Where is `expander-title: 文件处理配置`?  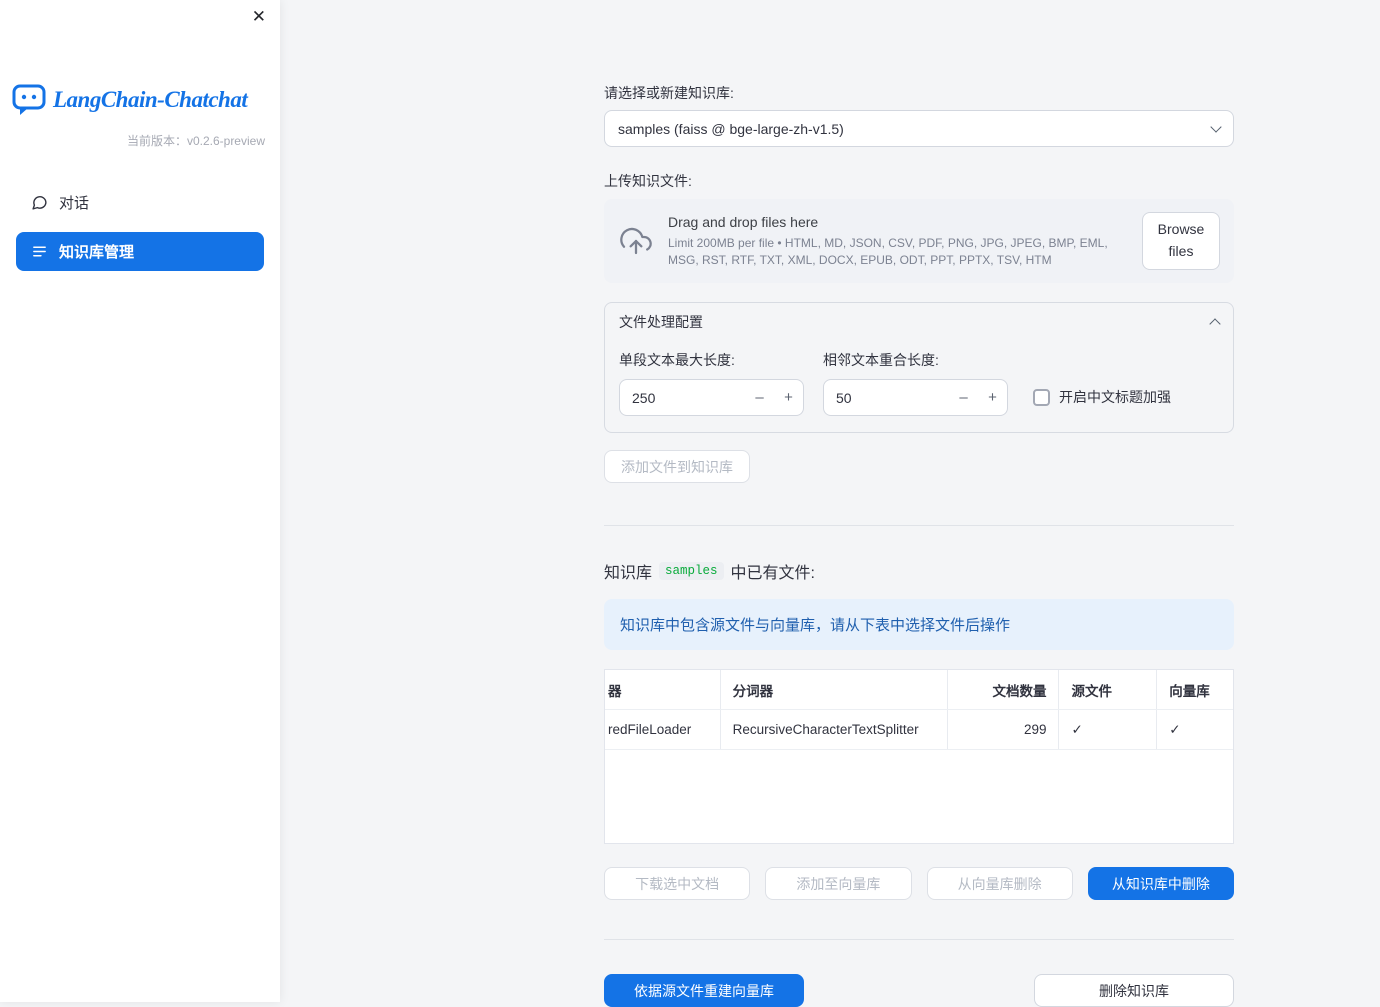 expander-title: 文件处理配置 is located at coordinates (661, 322).